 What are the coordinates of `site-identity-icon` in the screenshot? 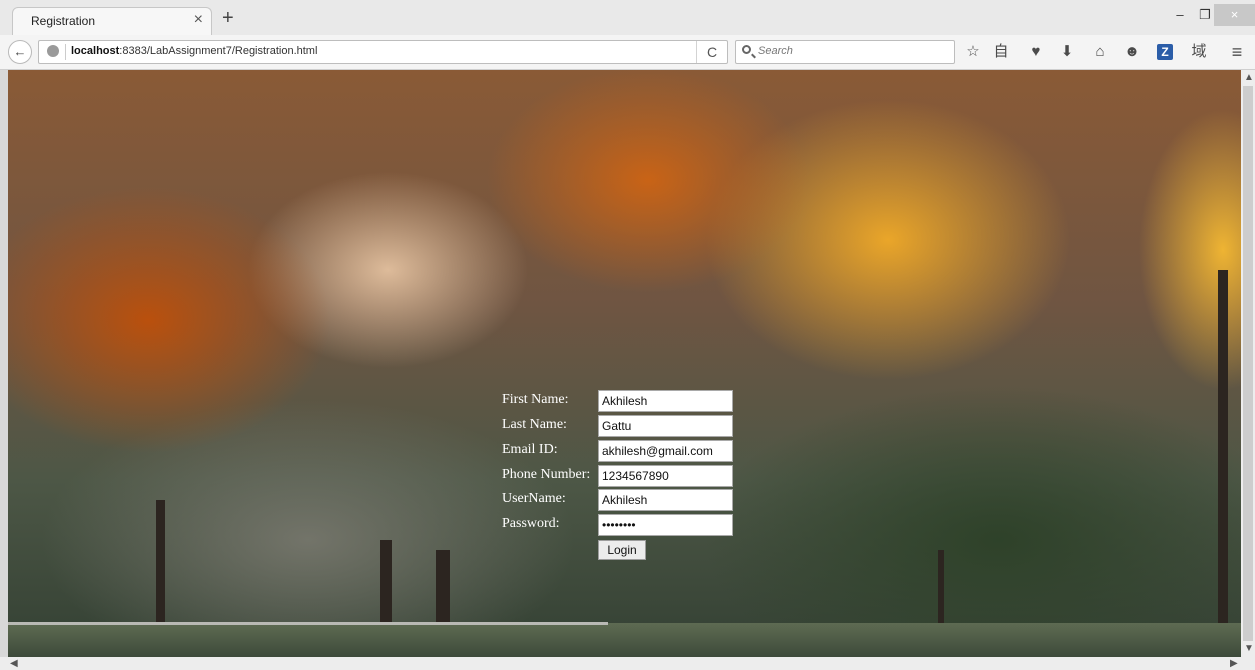 It's located at (53, 51).